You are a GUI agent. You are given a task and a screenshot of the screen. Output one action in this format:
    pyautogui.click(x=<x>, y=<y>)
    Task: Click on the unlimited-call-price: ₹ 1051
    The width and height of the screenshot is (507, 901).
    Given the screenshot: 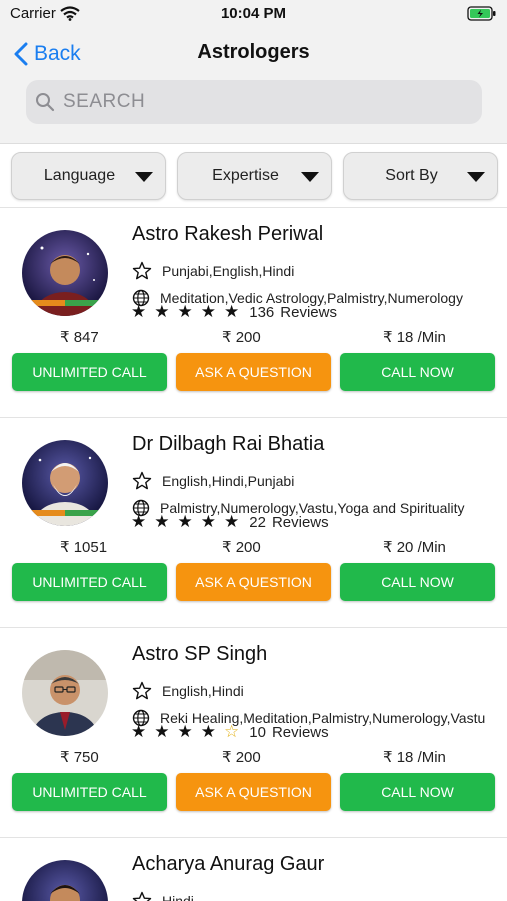 What is the action you would take?
    pyautogui.click(x=84, y=547)
    